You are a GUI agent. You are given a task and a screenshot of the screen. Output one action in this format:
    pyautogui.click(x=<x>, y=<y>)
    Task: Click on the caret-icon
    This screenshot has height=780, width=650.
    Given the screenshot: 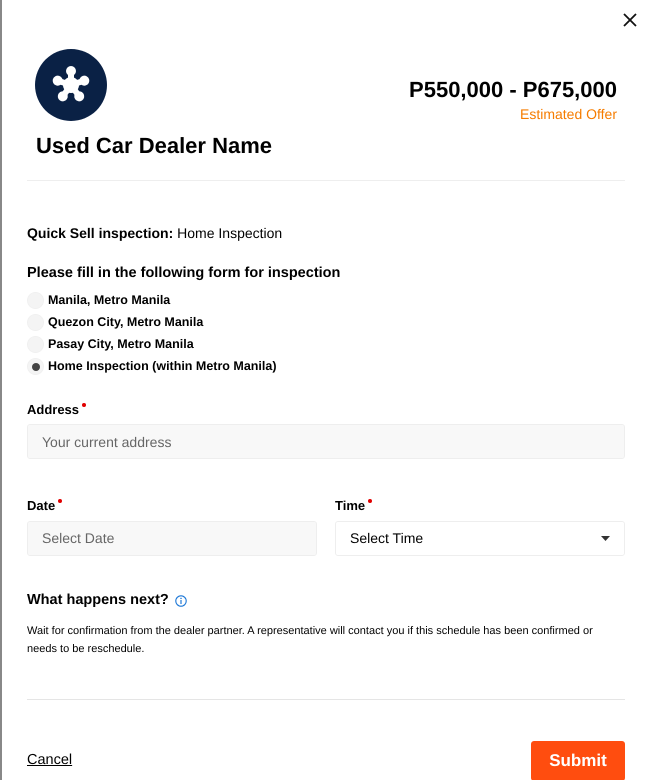 What is the action you would take?
    pyautogui.click(x=605, y=538)
    